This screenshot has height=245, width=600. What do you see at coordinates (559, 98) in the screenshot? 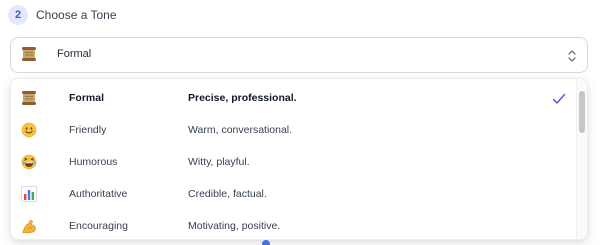
I see `checkmark-icon` at bounding box center [559, 98].